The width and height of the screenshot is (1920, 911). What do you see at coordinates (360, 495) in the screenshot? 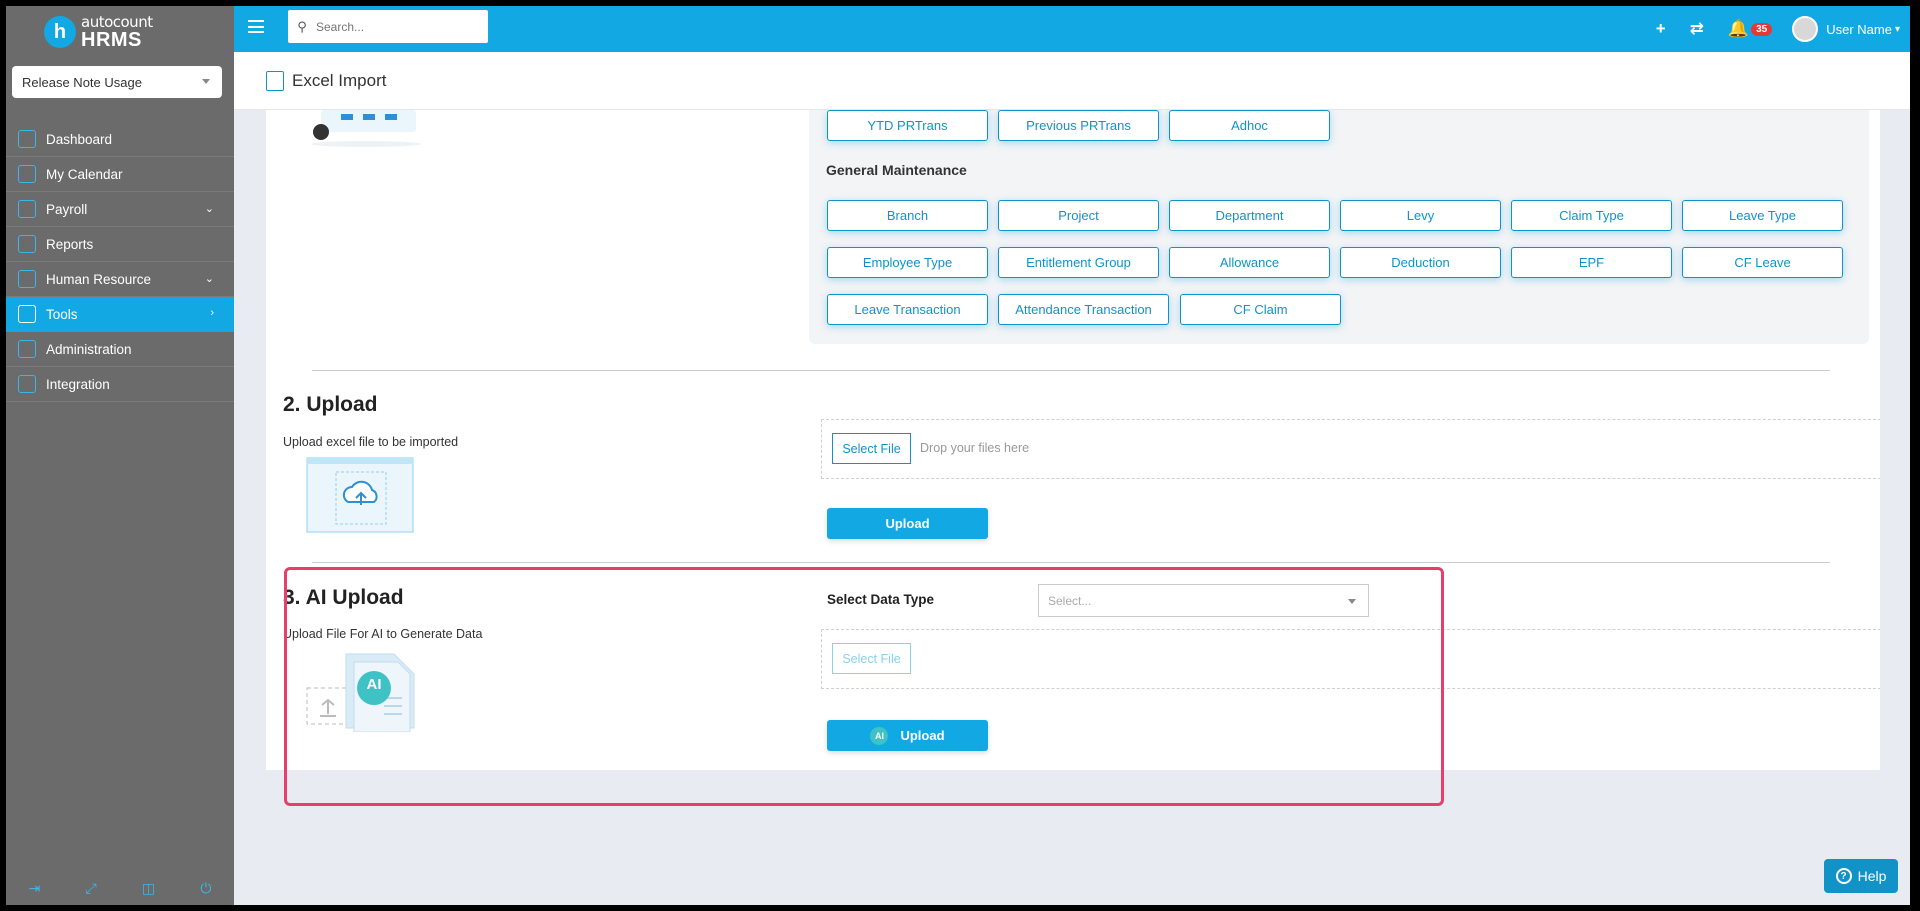
I see `upload-illustration-icon` at bounding box center [360, 495].